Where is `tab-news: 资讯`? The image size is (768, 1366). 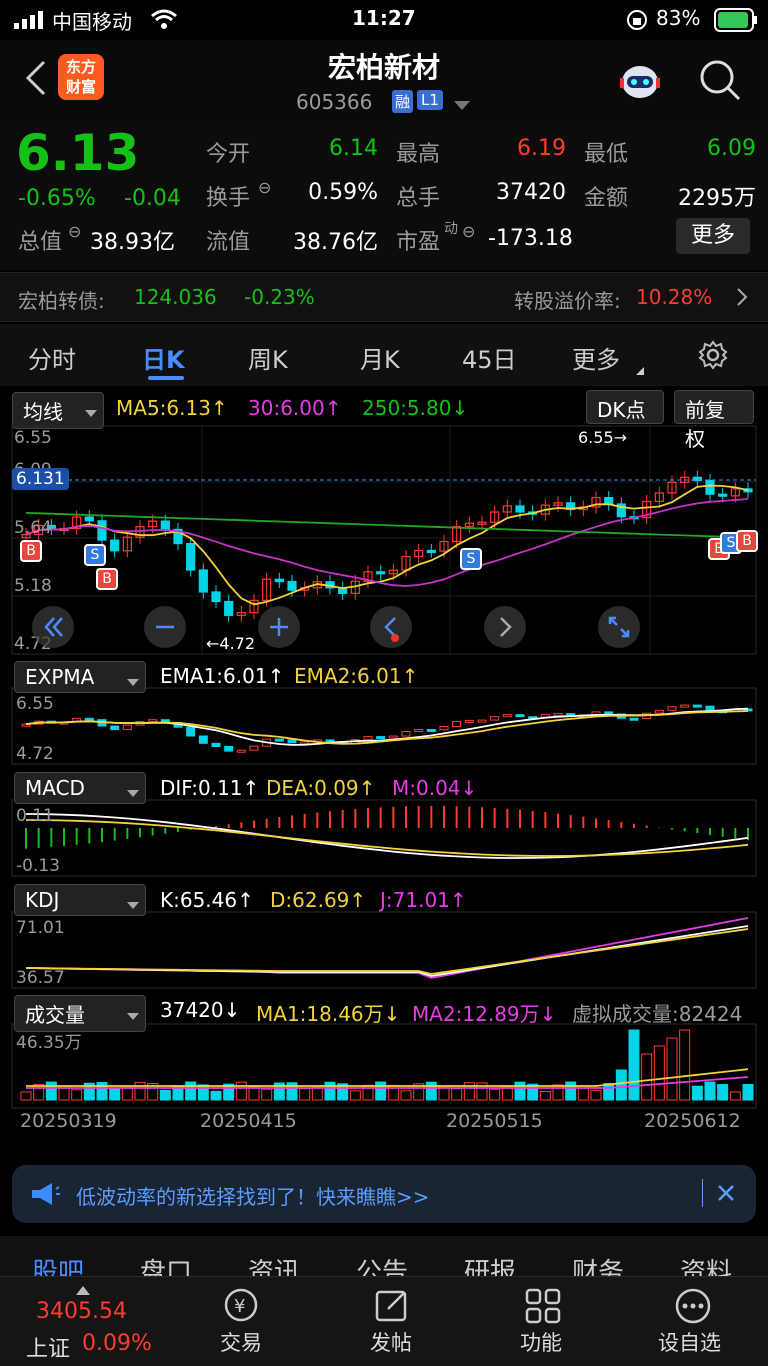 tab-news: 资讯 is located at coordinates (274, 1264).